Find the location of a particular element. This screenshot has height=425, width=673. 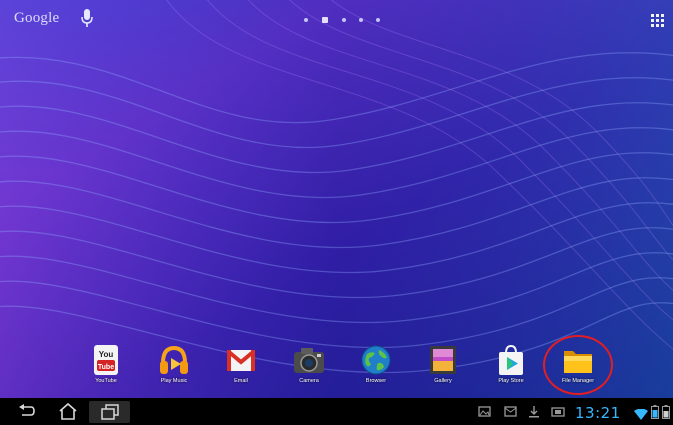

recent-apps-button is located at coordinates (110, 414).